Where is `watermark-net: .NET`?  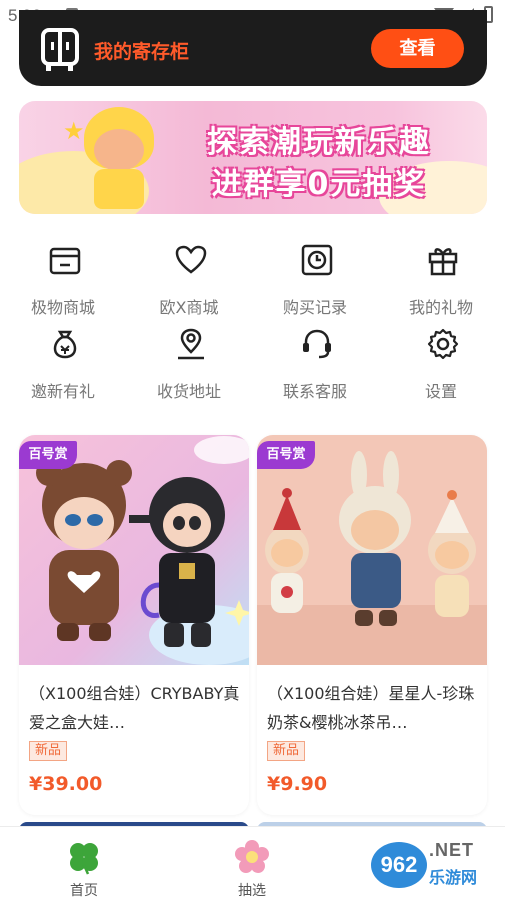 watermark-net: .NET is located at coordinates (452, 850).